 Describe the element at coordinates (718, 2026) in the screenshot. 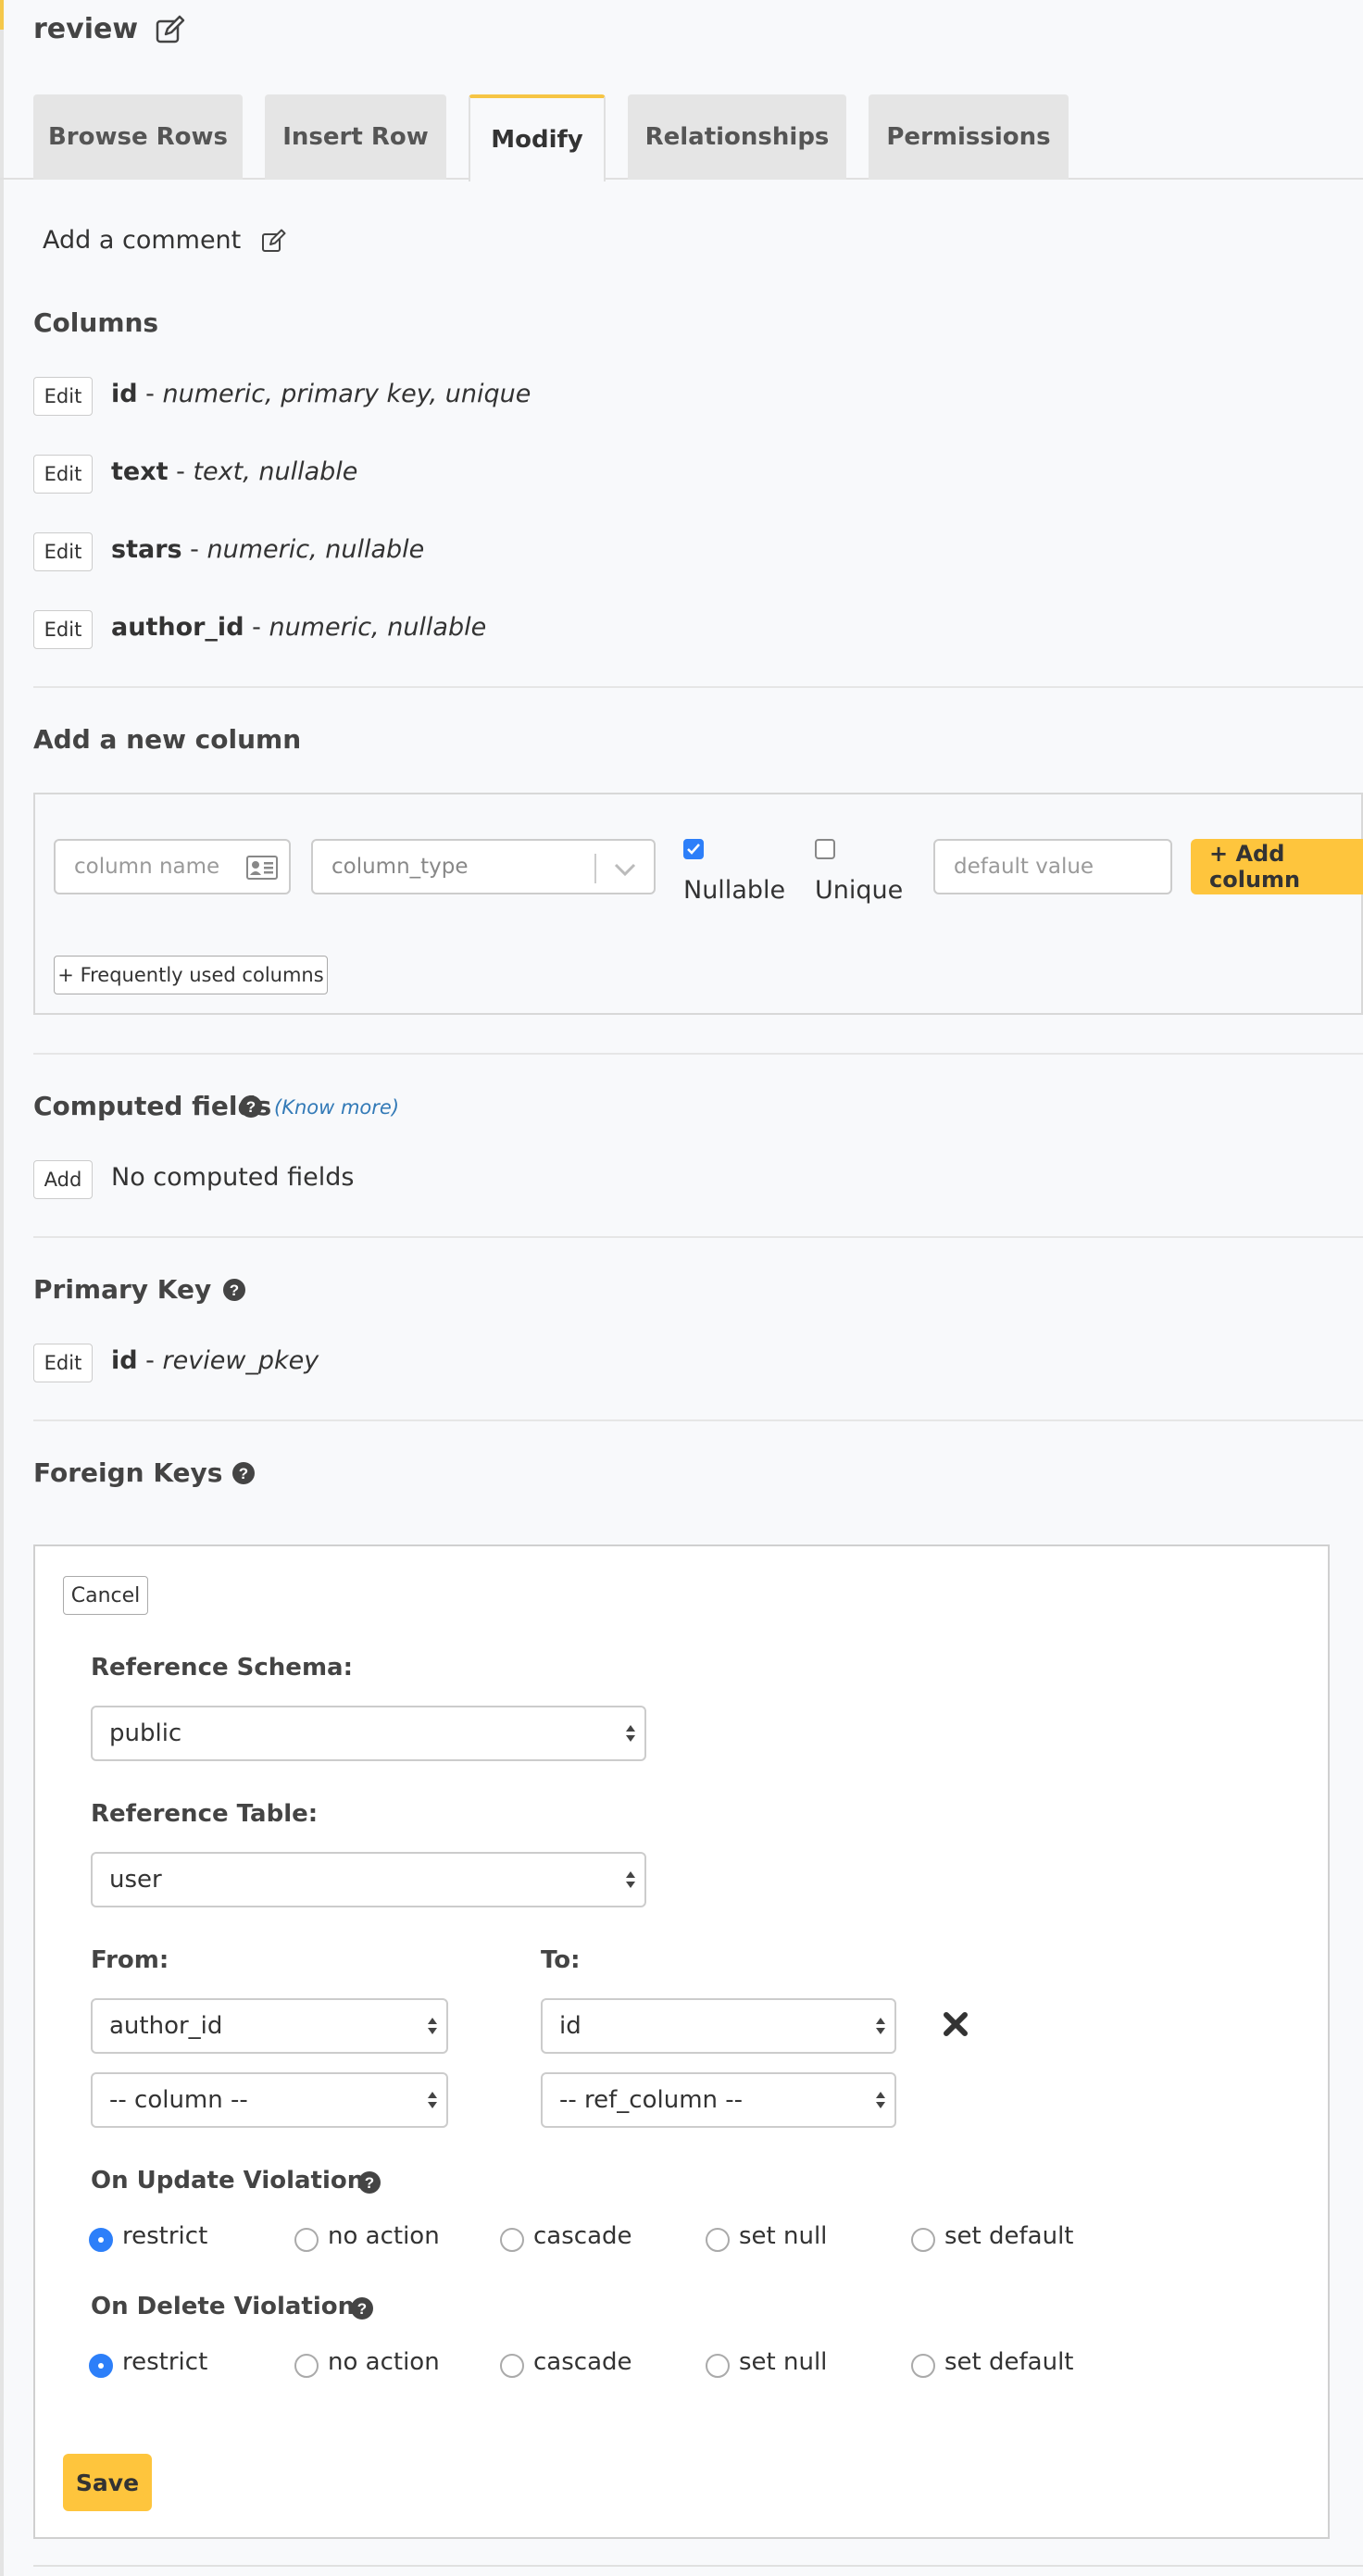

I see `to-column-select: id` at that location.